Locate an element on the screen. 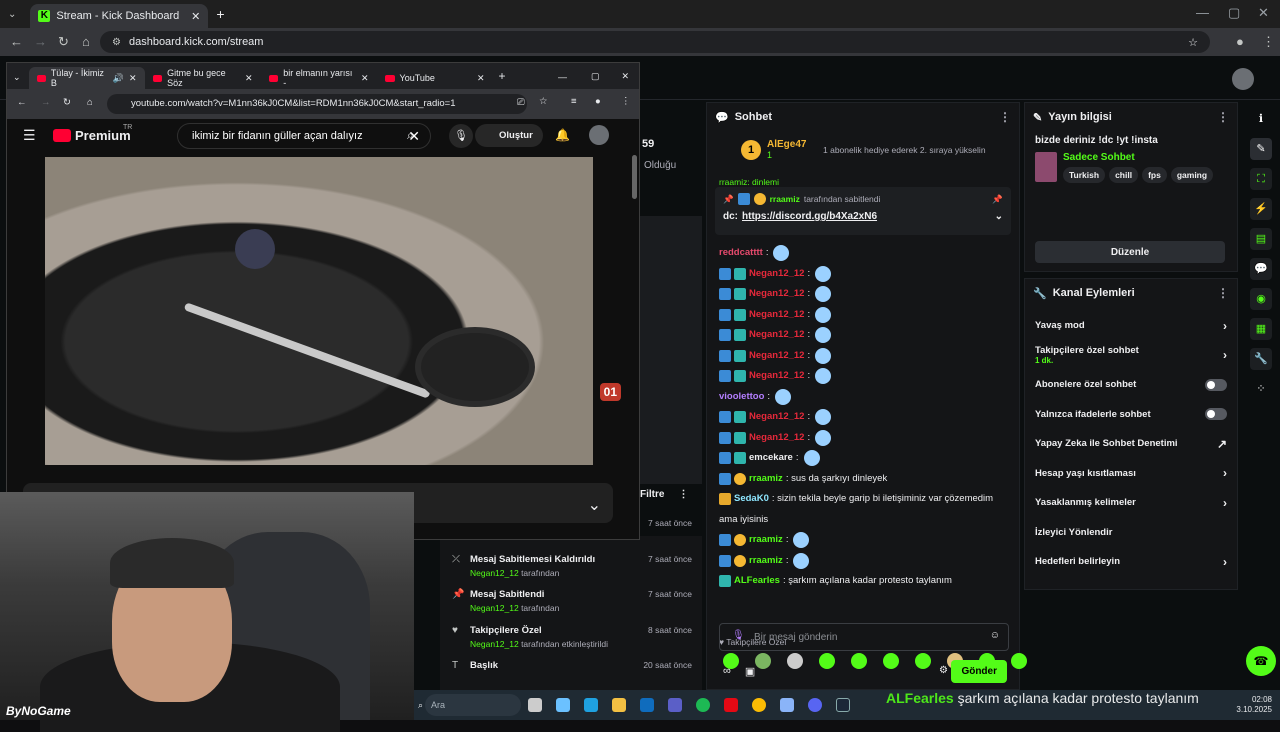  tool-icon: 🔧 is located at coordinates (1261, 359).